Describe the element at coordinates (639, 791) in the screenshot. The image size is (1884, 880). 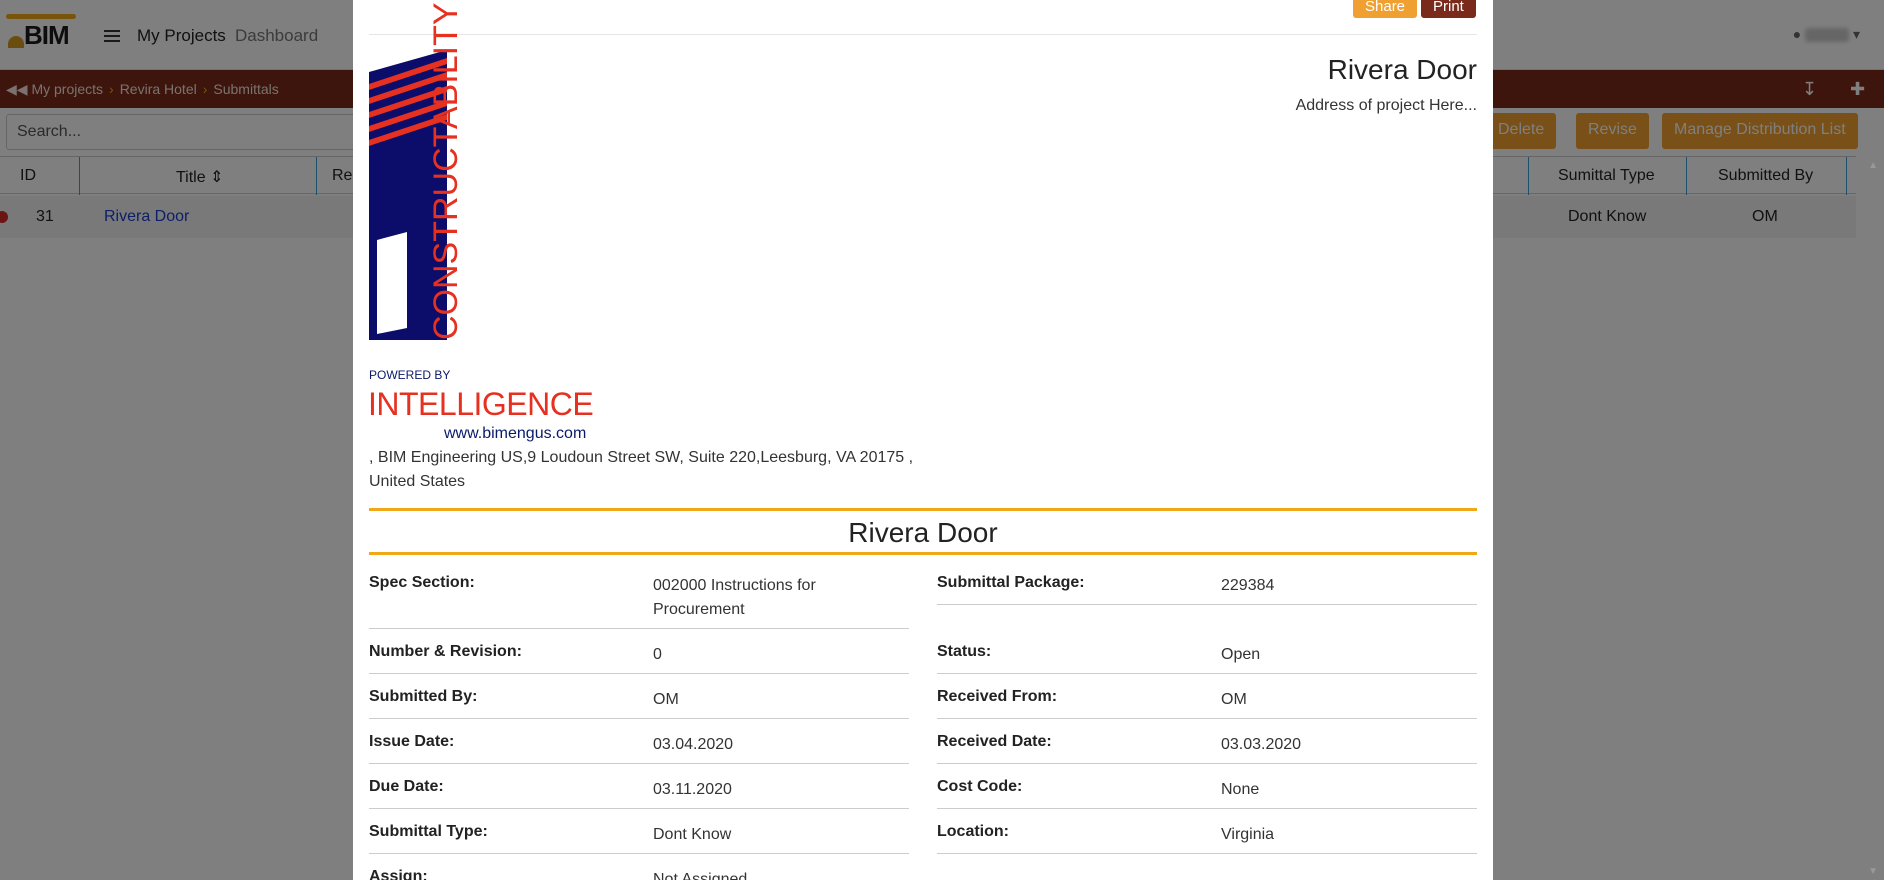
I see `field-row: Due Date: 03.11.2020` at that location.